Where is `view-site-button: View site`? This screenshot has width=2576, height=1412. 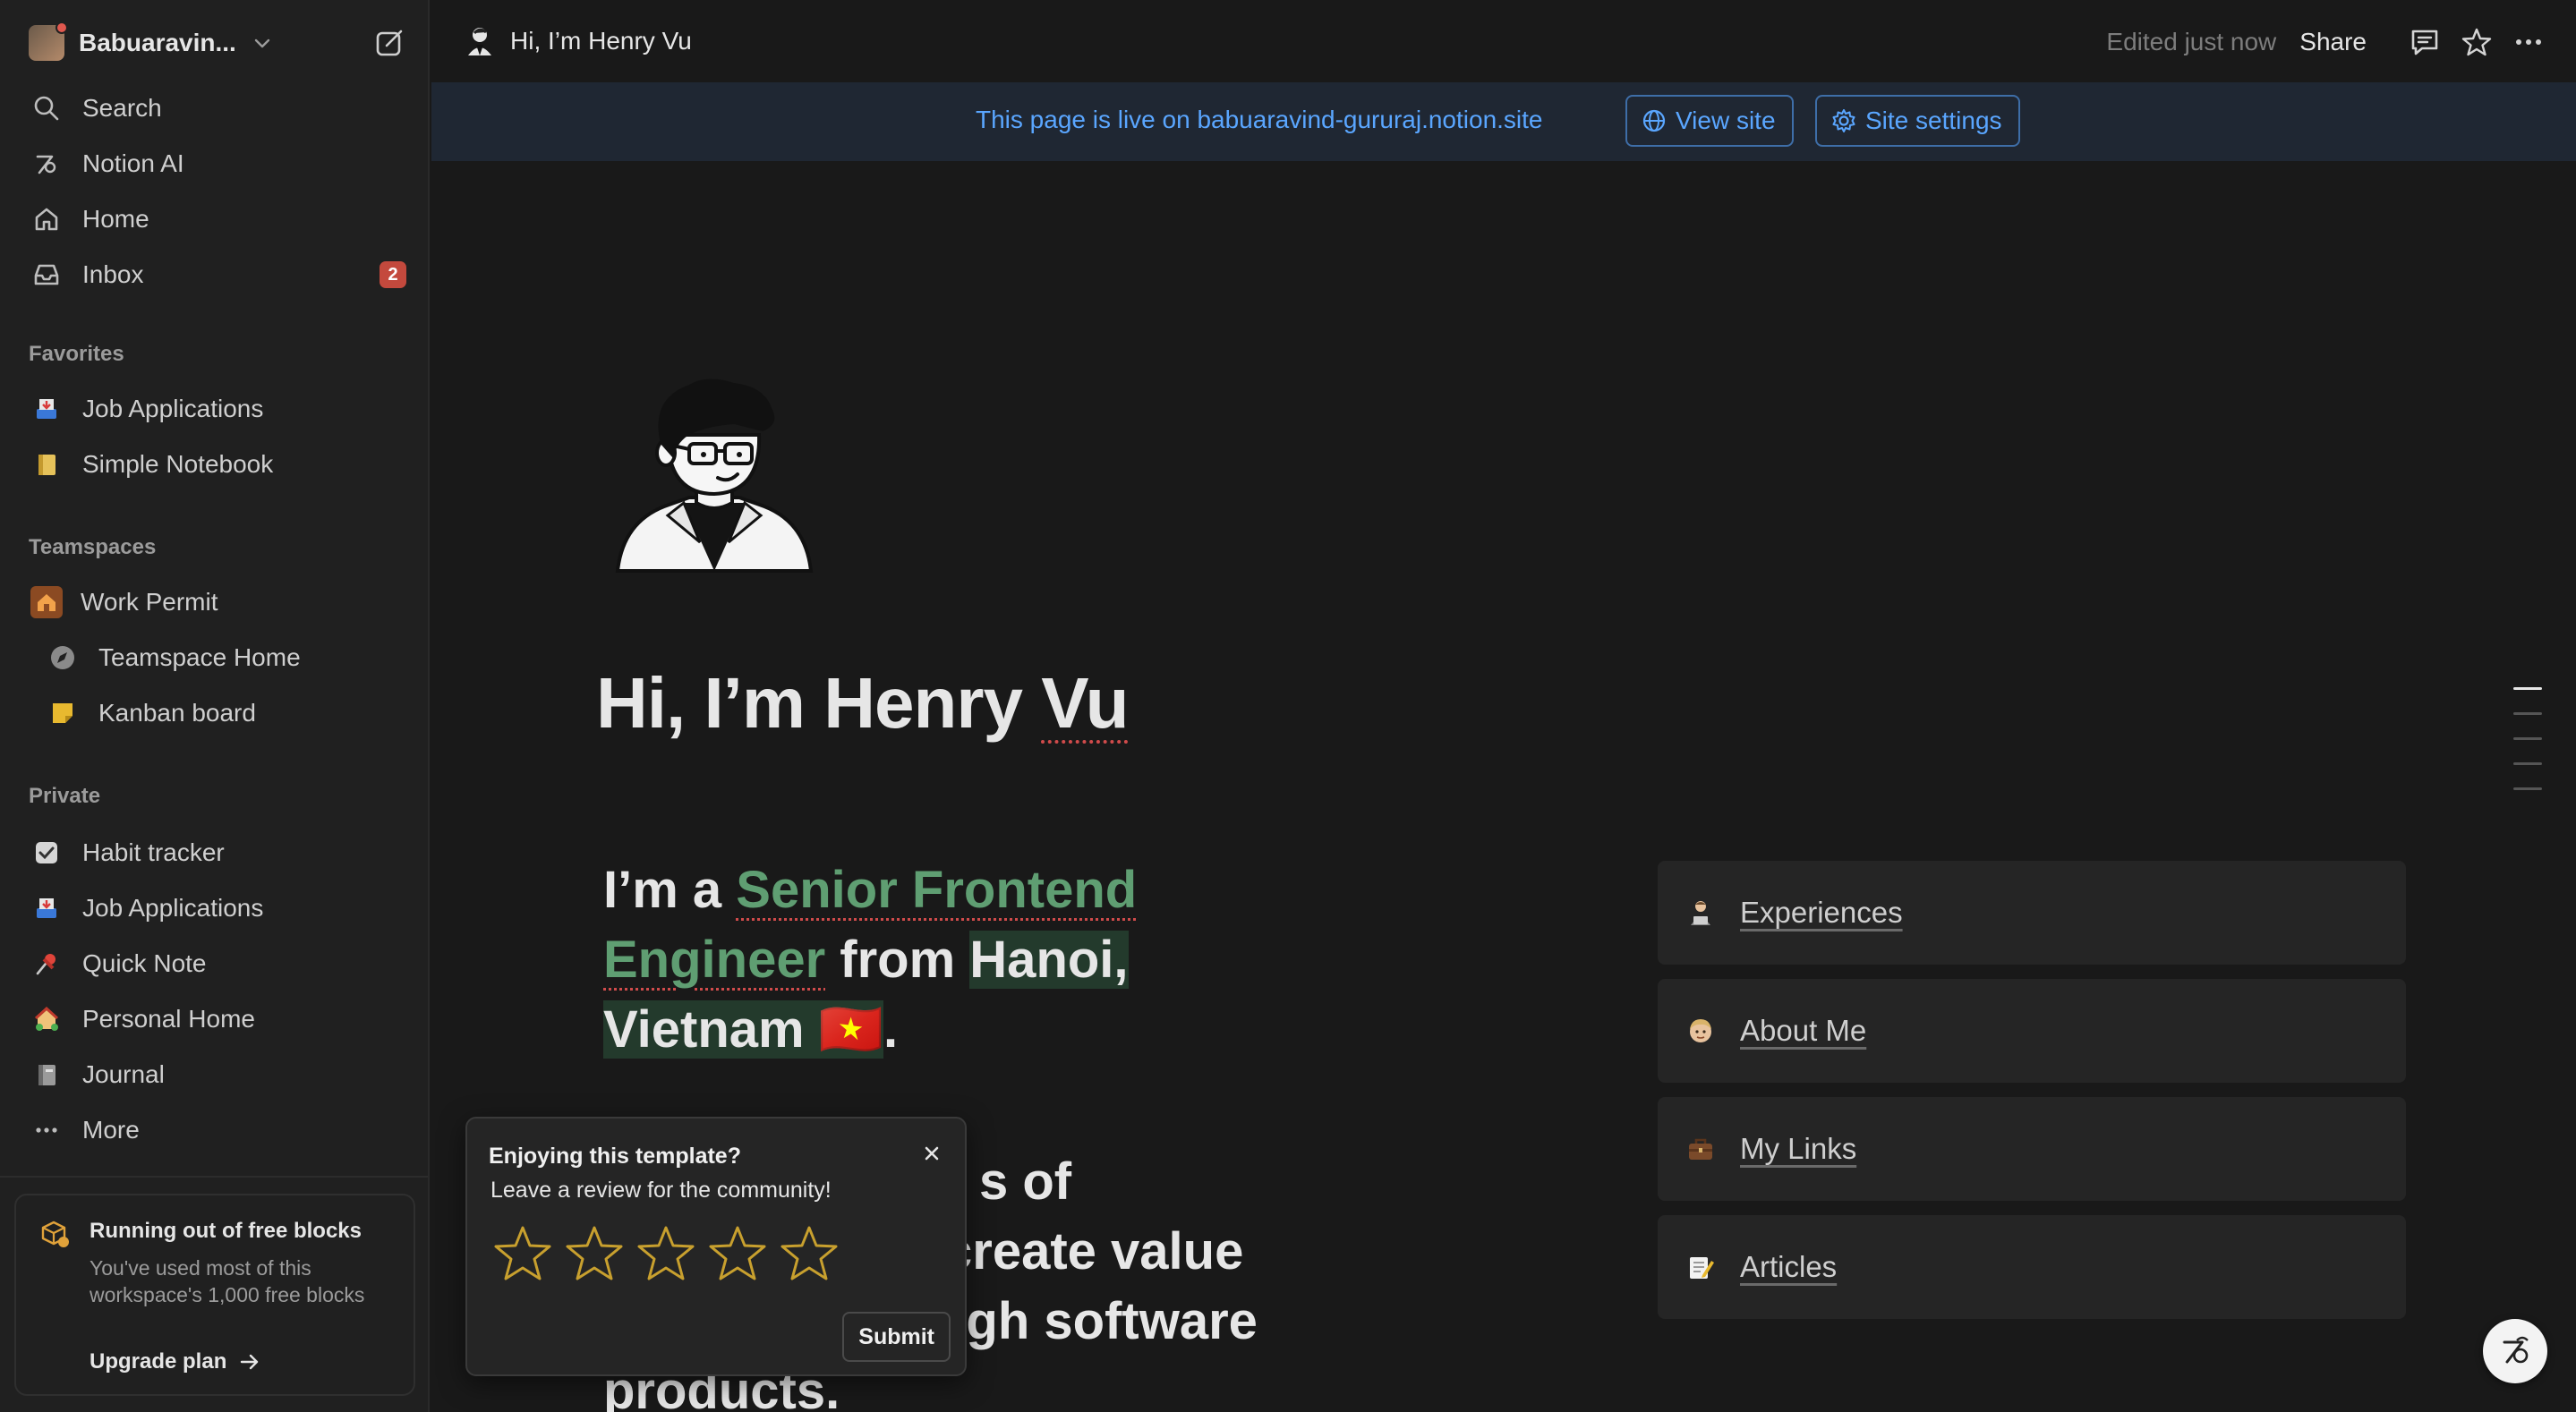
view-site-button: View site is located at coordinates (1709, 121).